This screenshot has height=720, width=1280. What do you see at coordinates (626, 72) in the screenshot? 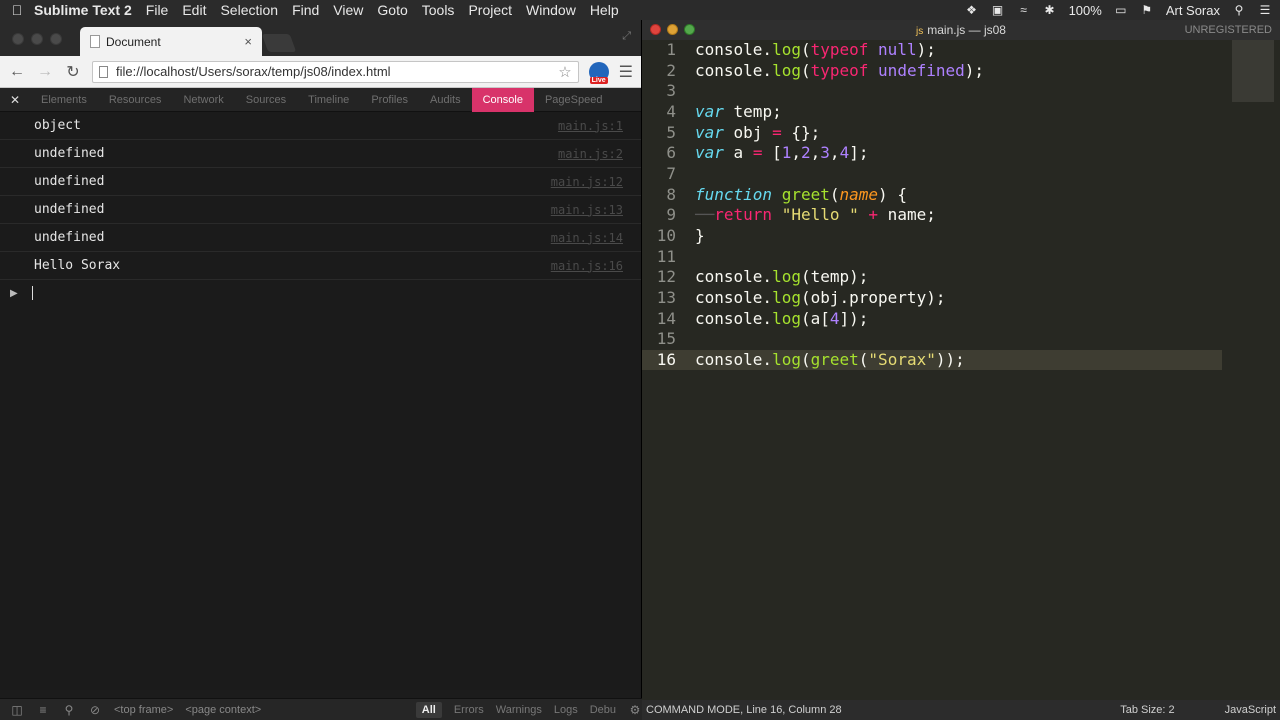
I see `chrome-menu-icon: ☰` at bounding box center [626, 72].